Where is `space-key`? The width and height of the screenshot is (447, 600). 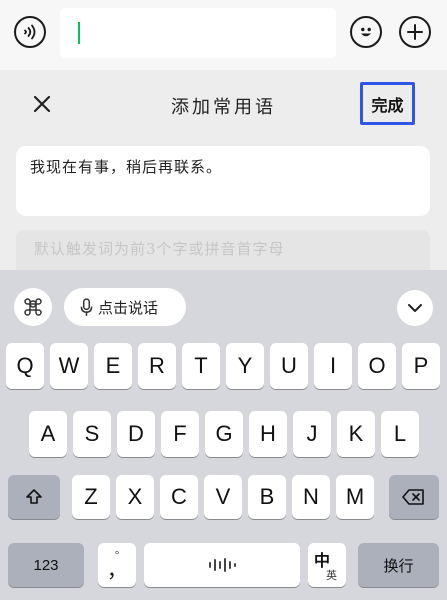 space-key is located at coordinates (222, 565).